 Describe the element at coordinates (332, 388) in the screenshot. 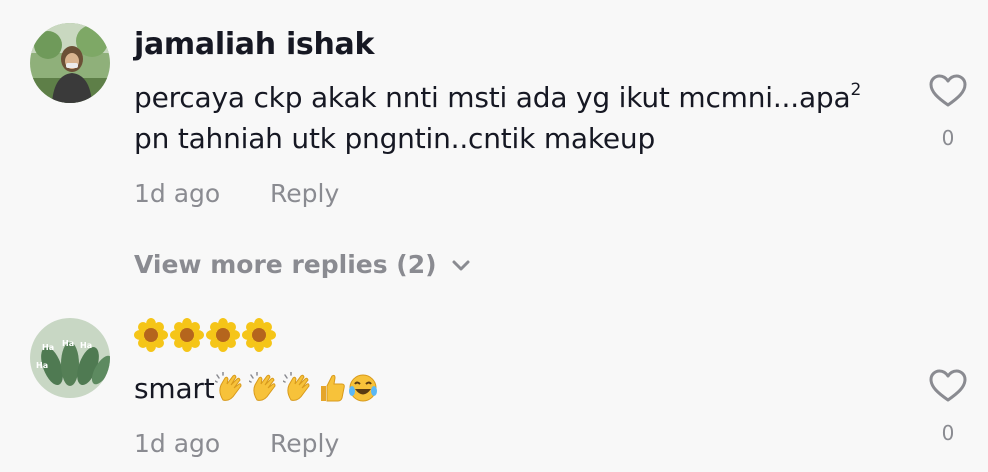

I see `thumbs-up-icon` at that location.